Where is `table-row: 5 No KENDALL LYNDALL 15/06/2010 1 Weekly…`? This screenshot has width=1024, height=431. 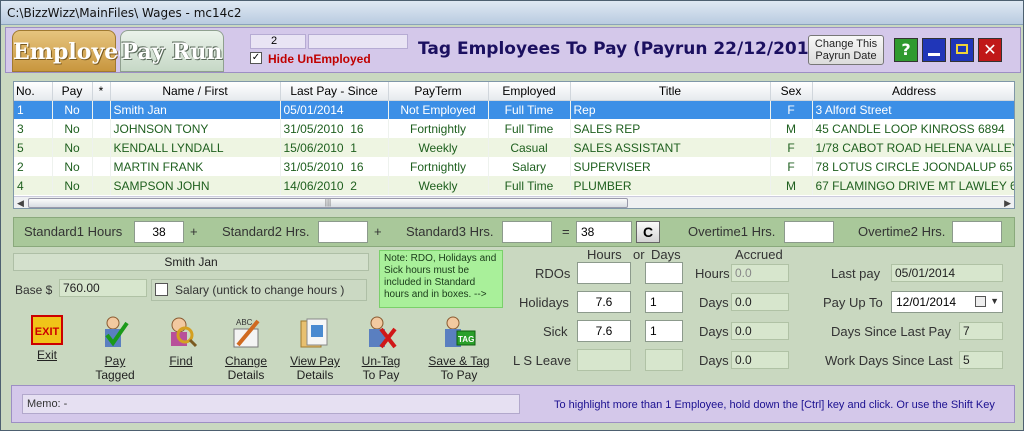 table-row: 5 No KENDALL LYNDALL 15/06/2010 1 Weekly… is located at coordinates (514, 147).